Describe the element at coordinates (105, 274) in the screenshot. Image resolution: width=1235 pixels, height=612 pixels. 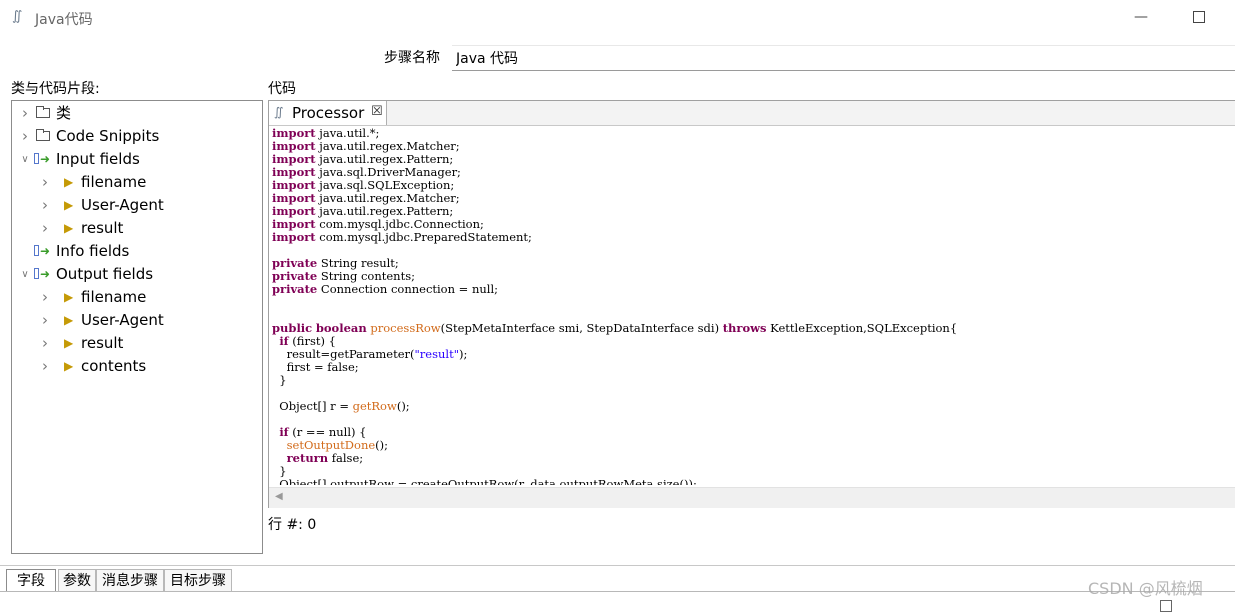
I see `tree-item-label: Output fields` at that location.